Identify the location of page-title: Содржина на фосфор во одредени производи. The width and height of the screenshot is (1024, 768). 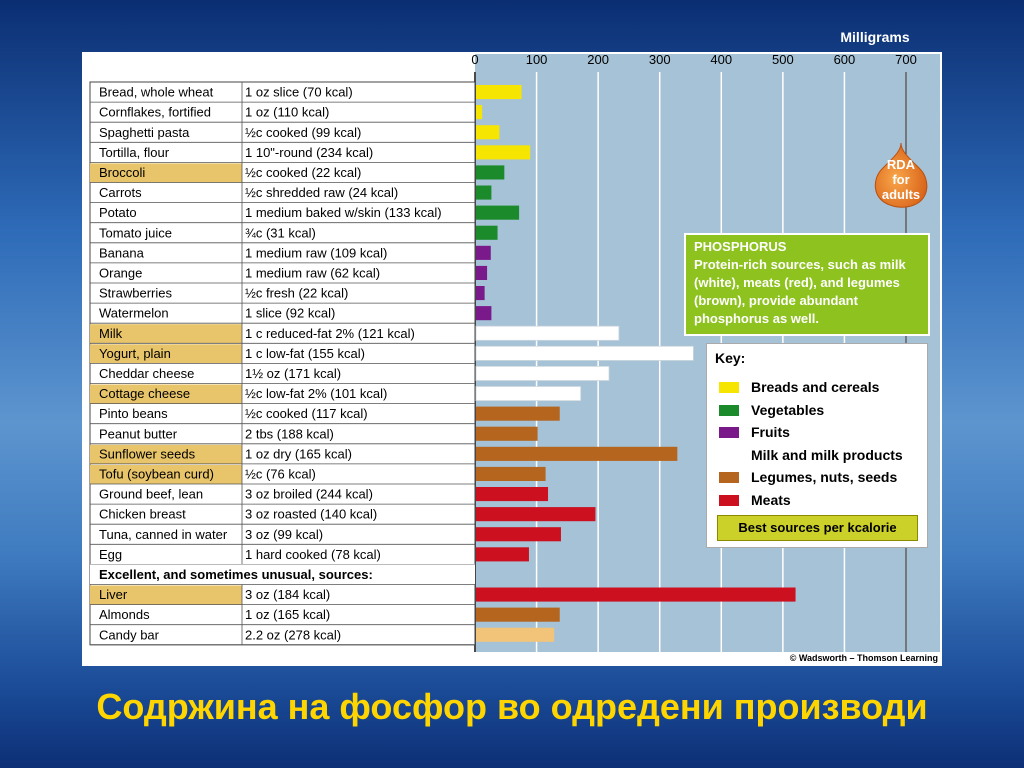
(512, 706).